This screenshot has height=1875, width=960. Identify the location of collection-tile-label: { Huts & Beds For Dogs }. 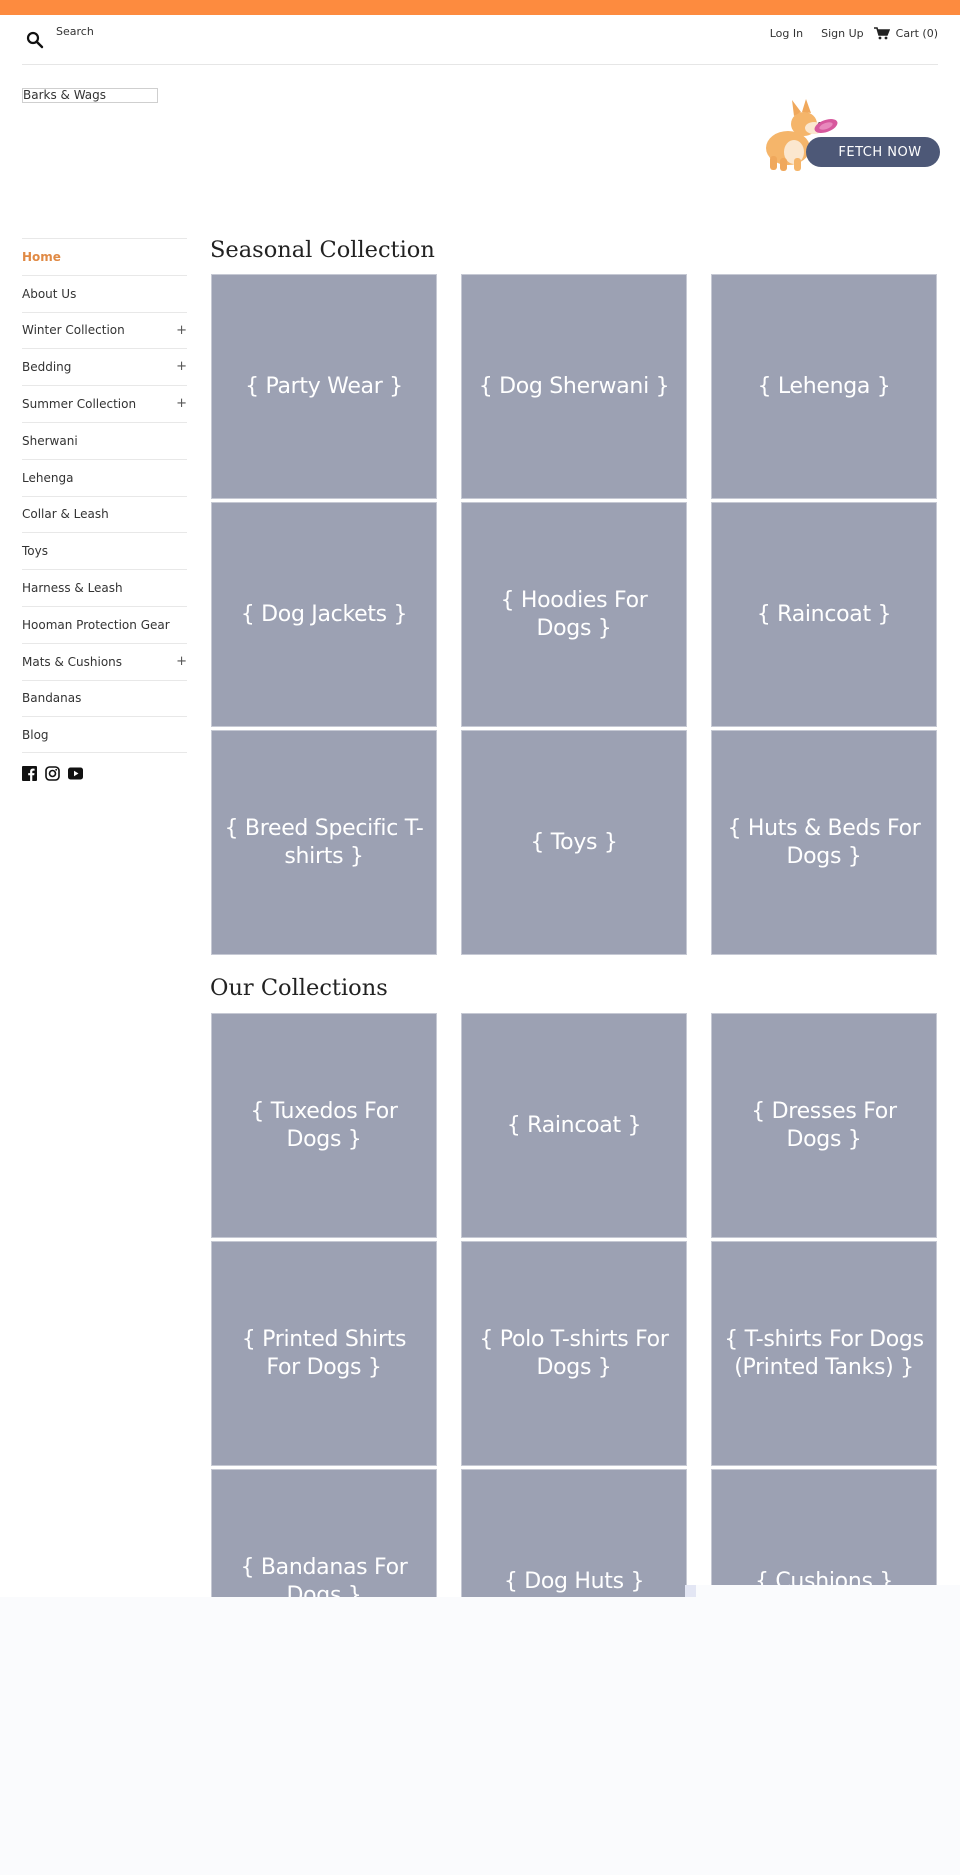
(824, 842).